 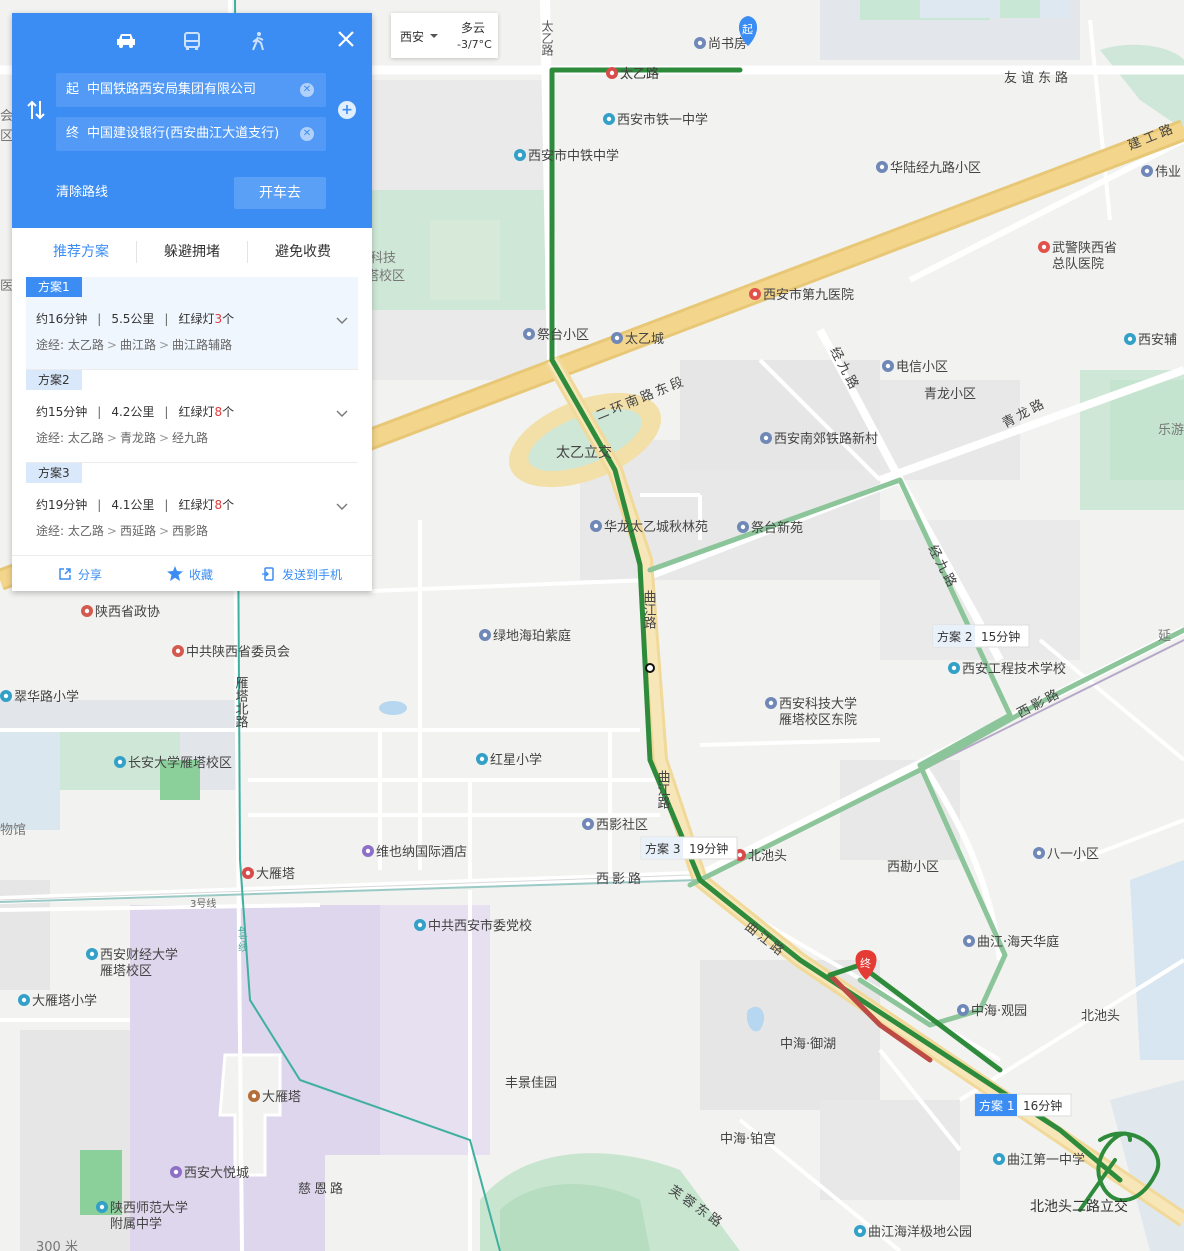 I want to click on send-to-phone-button: 发送到手机, so click(x=302, y=574).